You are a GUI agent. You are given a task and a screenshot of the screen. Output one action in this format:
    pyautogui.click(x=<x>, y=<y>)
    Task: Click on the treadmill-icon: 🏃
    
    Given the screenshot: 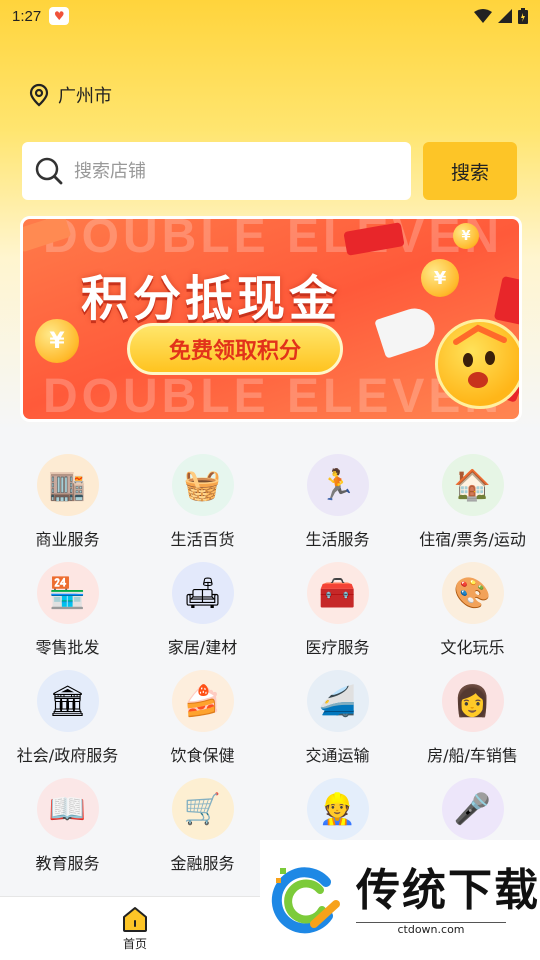 What is the action you would take?
    pyautogui.click(x=337, y=485)
    